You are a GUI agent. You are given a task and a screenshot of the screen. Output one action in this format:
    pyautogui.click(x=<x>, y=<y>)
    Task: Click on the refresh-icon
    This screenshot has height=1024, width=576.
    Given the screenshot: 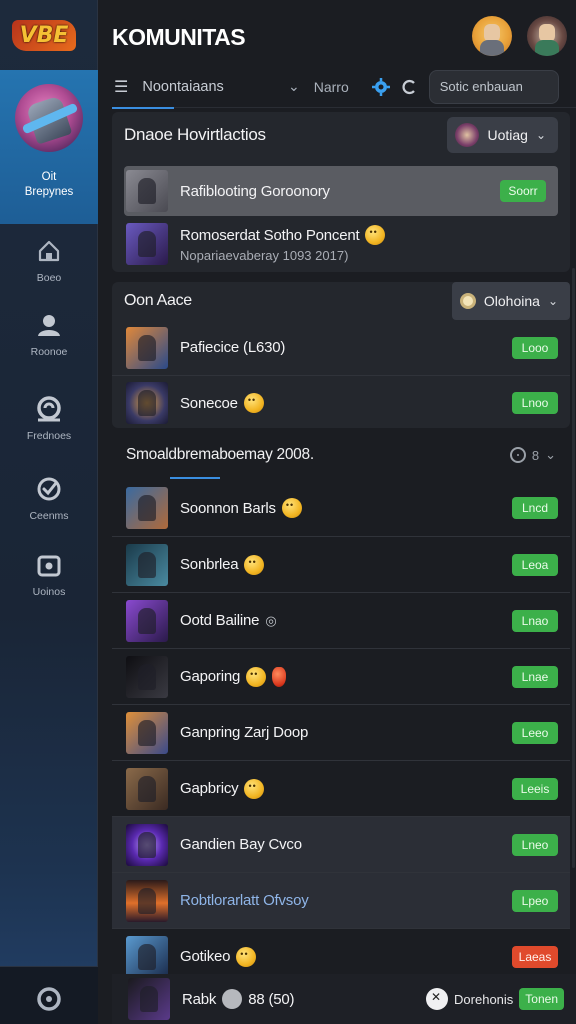 What is the action you would take?
    pyautogui.click(x=408, y=86)
    